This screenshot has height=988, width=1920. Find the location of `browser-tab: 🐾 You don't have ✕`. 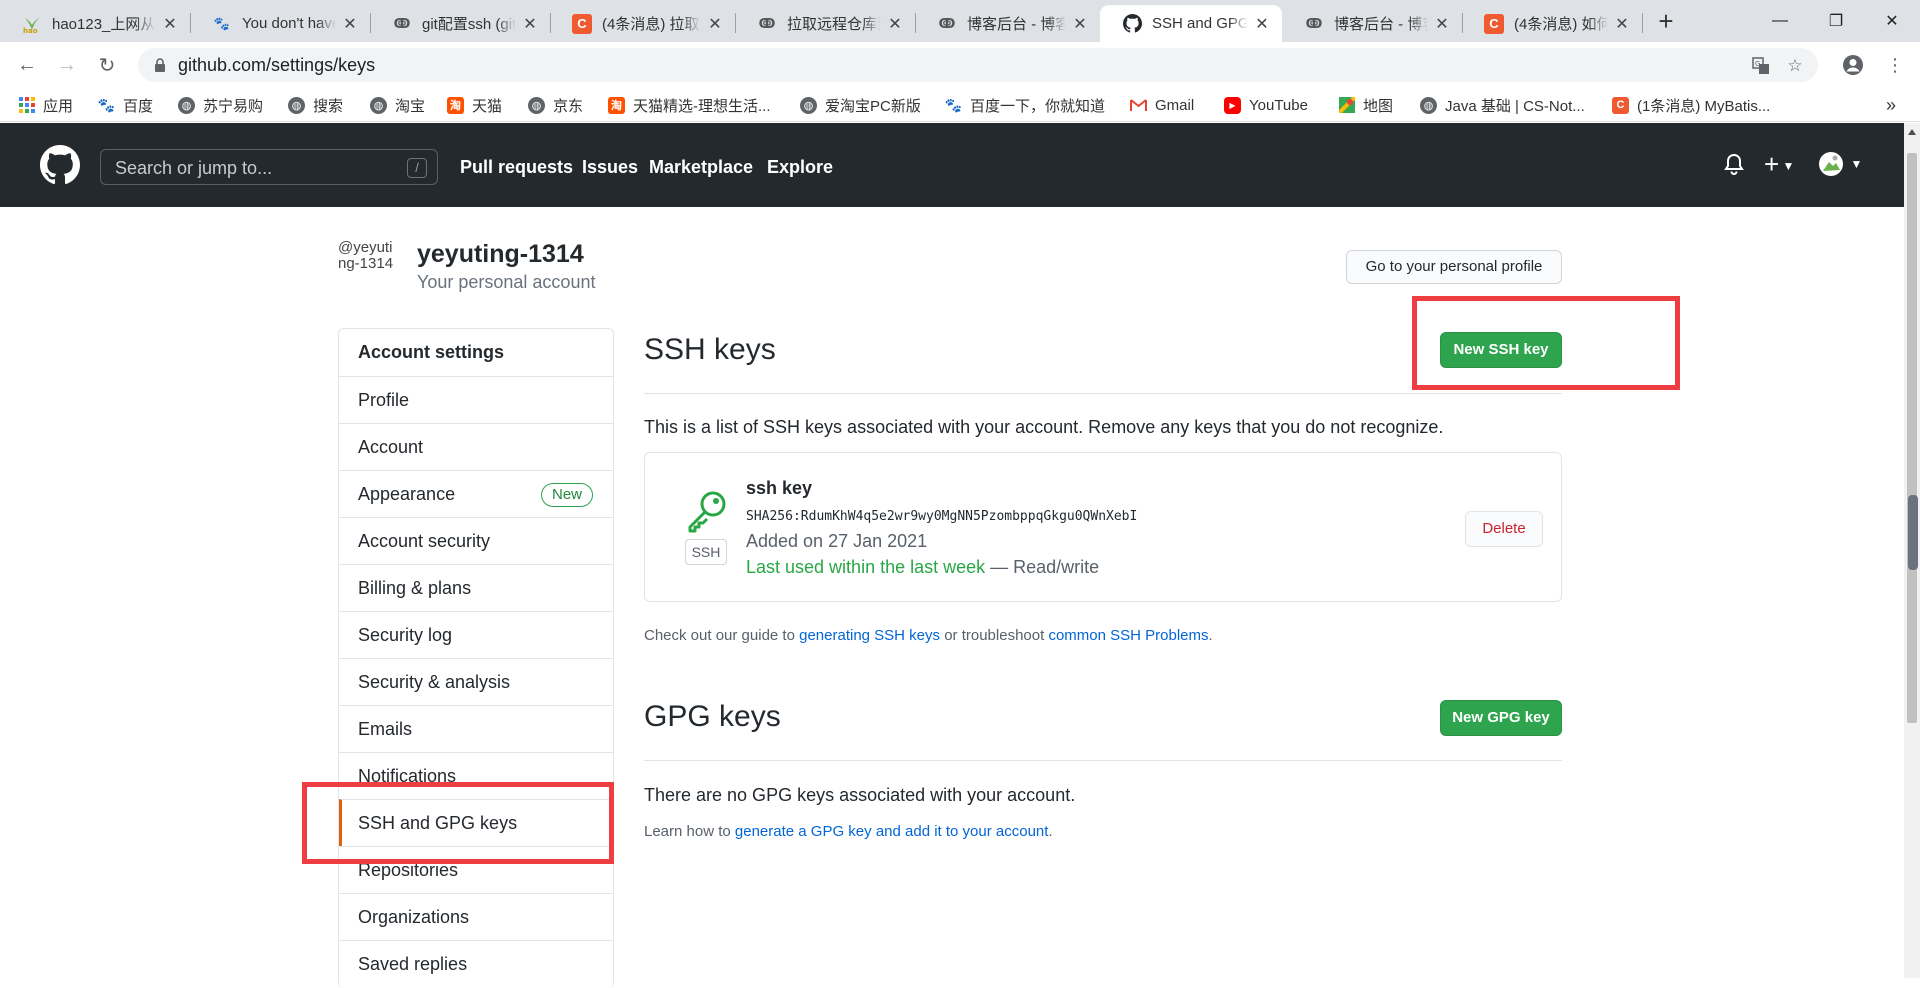

browser-tab: 🐾 You don't have ✕ is located at coordinates (280, 23).